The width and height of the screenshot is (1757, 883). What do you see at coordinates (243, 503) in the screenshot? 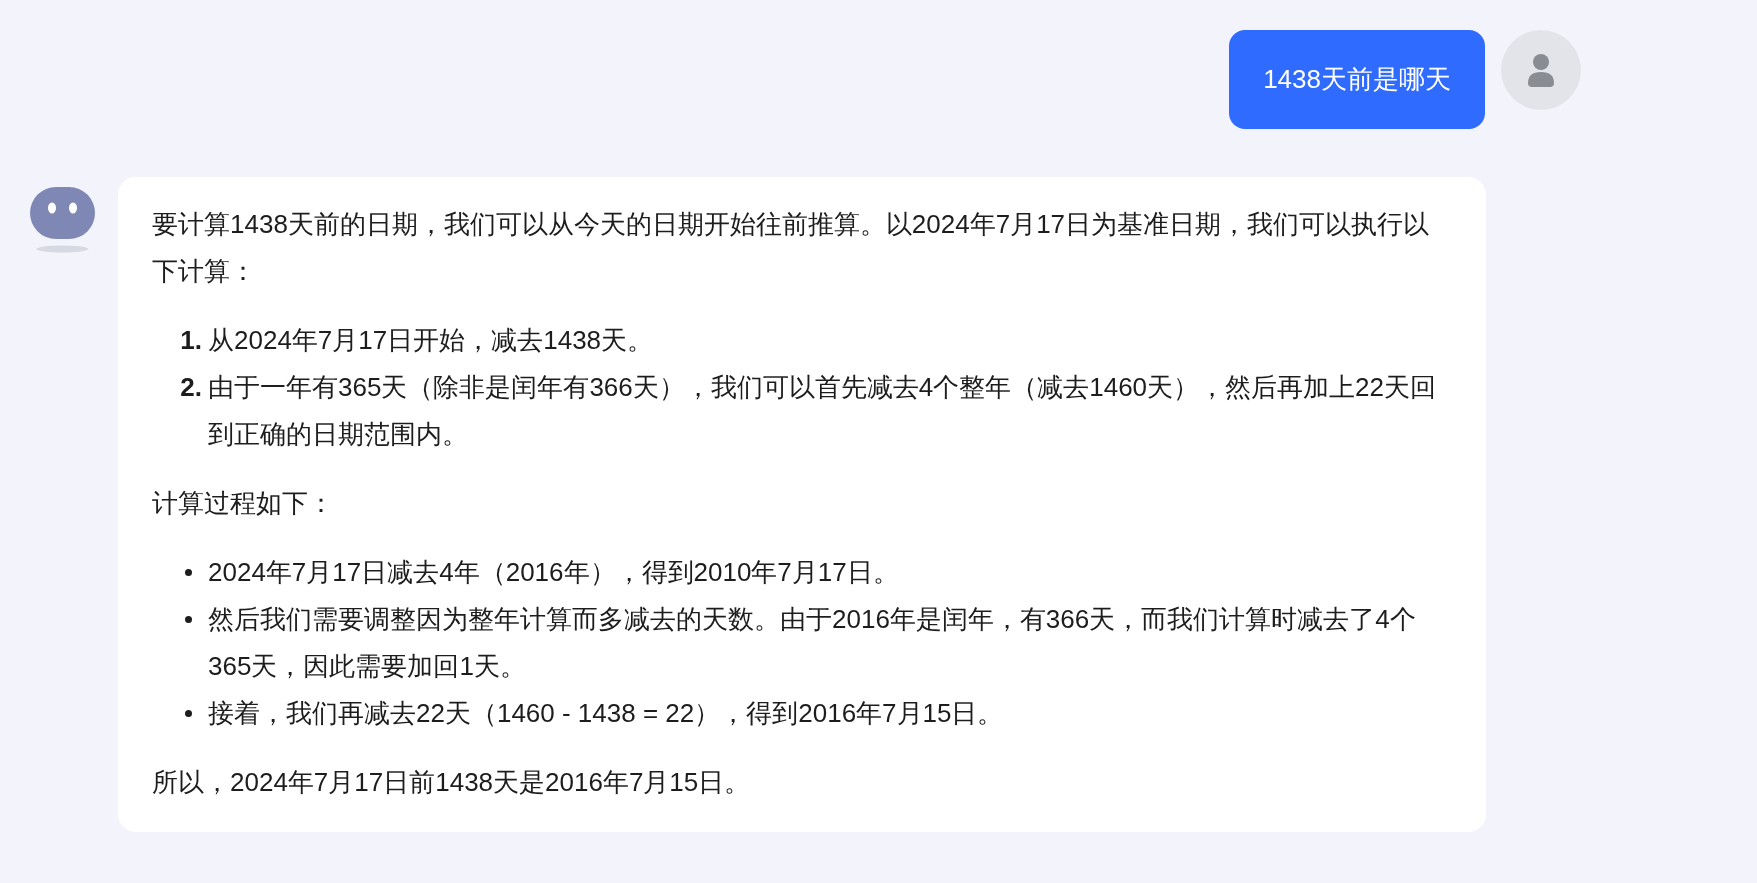
I see `paragraph: 计算过程如下：` at bounding box center [243, 503].